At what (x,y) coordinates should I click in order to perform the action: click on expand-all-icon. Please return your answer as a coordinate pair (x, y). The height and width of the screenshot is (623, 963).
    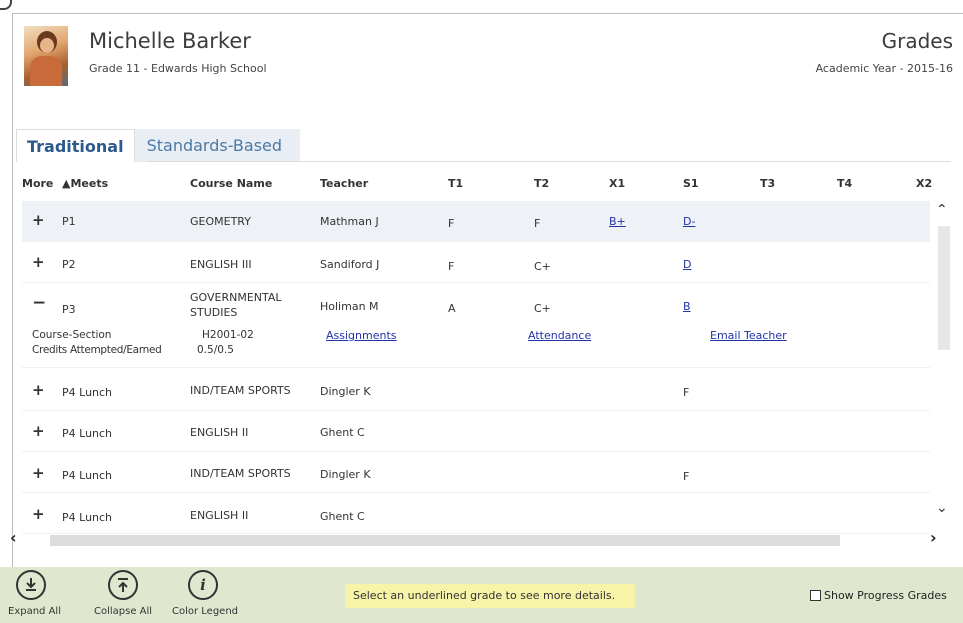
    Looking at the image, I should click on (31, 585).